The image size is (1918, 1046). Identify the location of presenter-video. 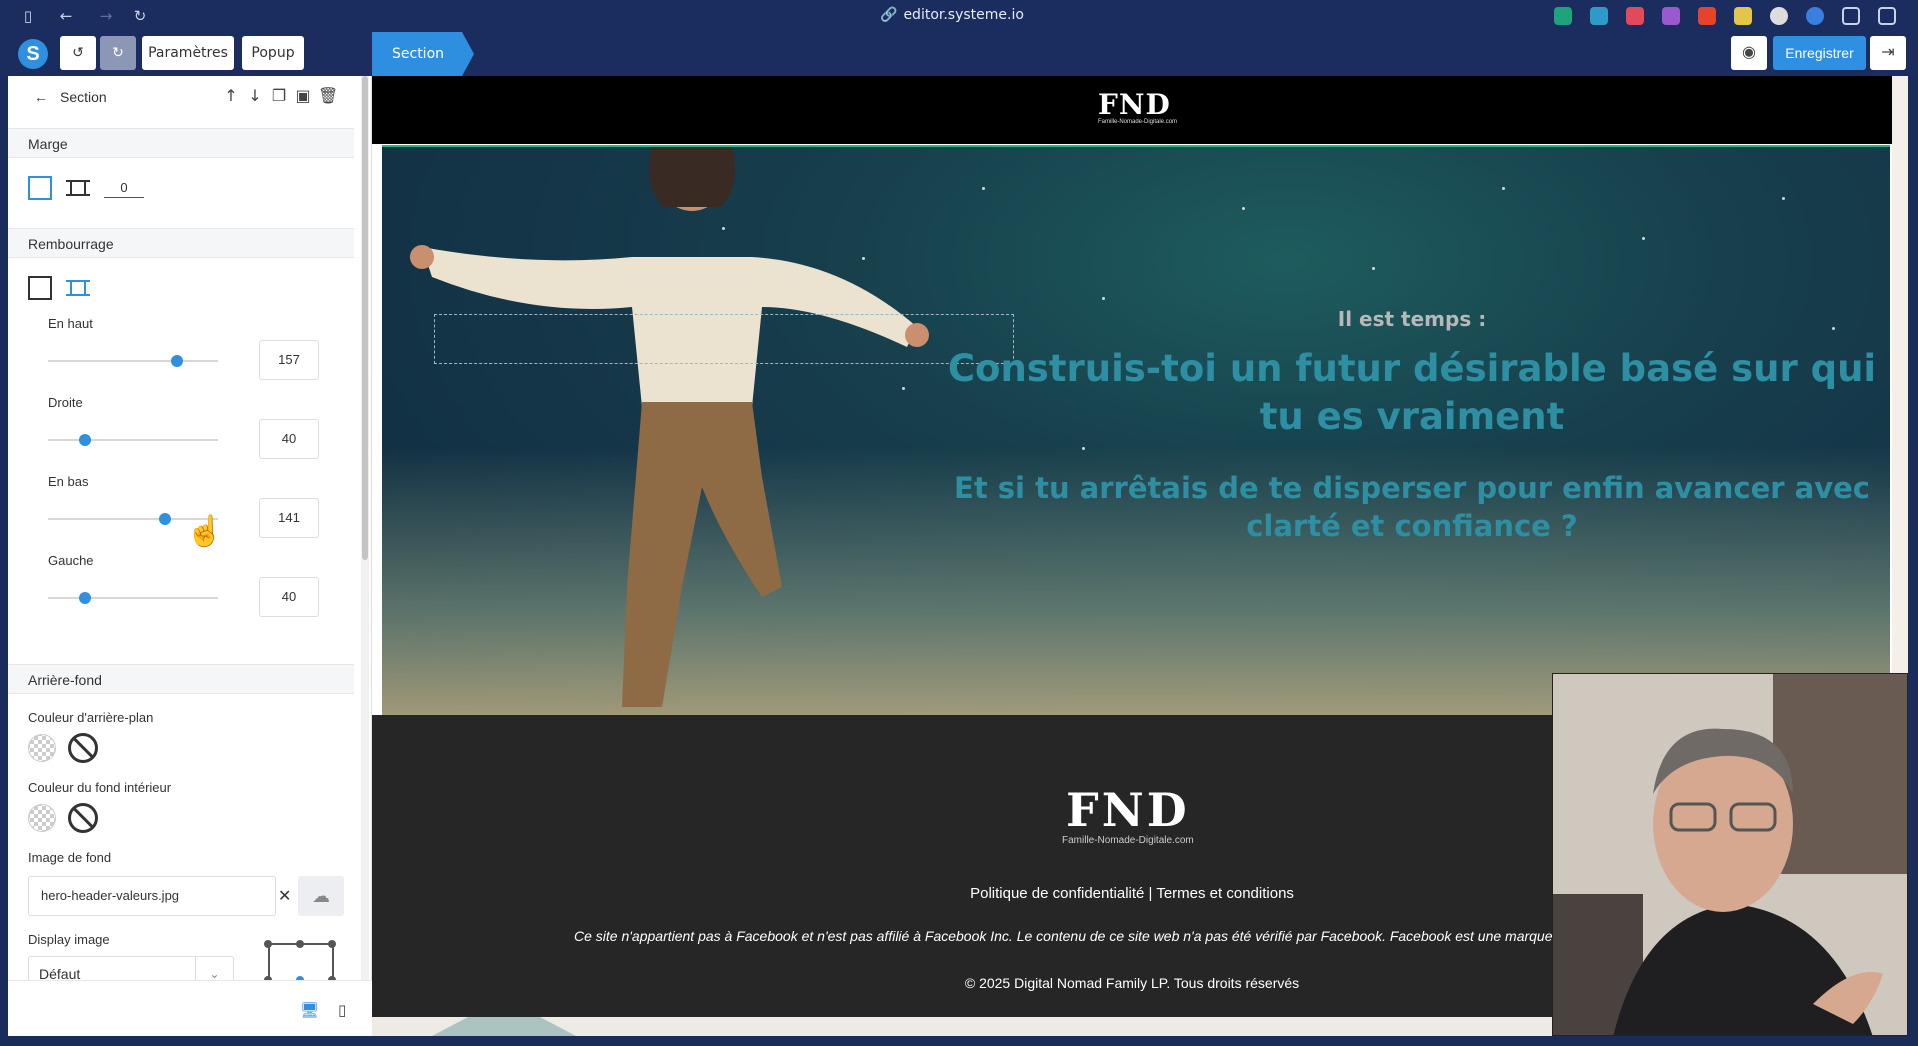
(1730, 854).